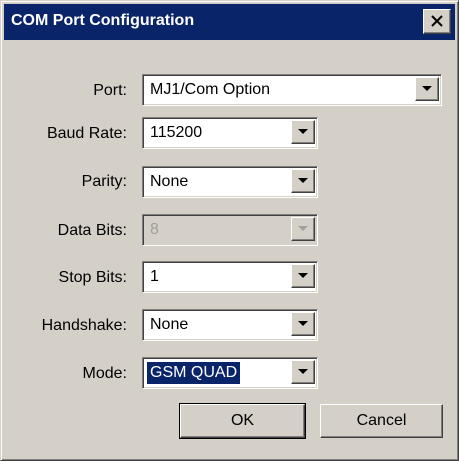  What do you see at coordinates (230, 325) in the screenshot?
I see `handshake-combobox: None` at bounding box center [230, 325].